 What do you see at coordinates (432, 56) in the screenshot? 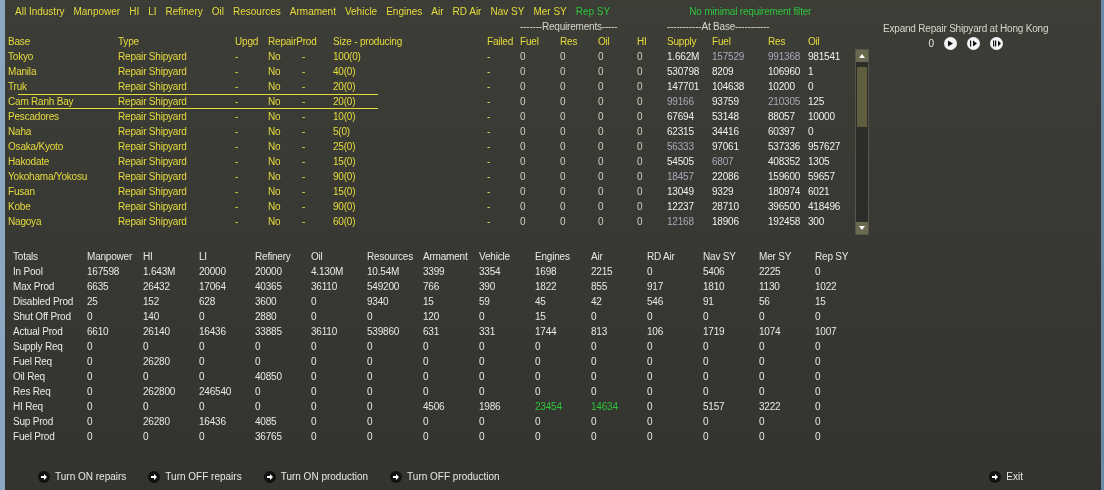
I see `table-row: Tokyo Repair Shipyard - No - 100(0) - 0 0 0 0 1.662M 157529 991368 981541` at bounding box center [432, 56].